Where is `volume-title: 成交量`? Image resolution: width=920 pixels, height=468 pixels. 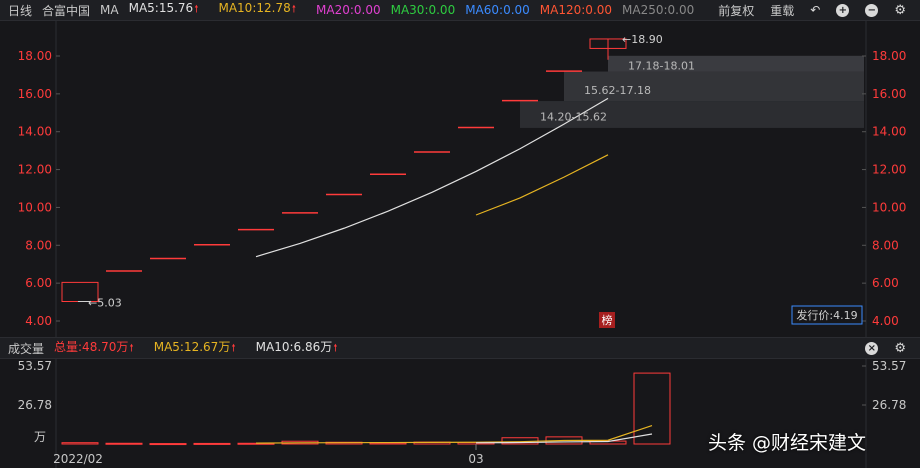
volume-title: 成交量 is located at coordinates (26, 348).